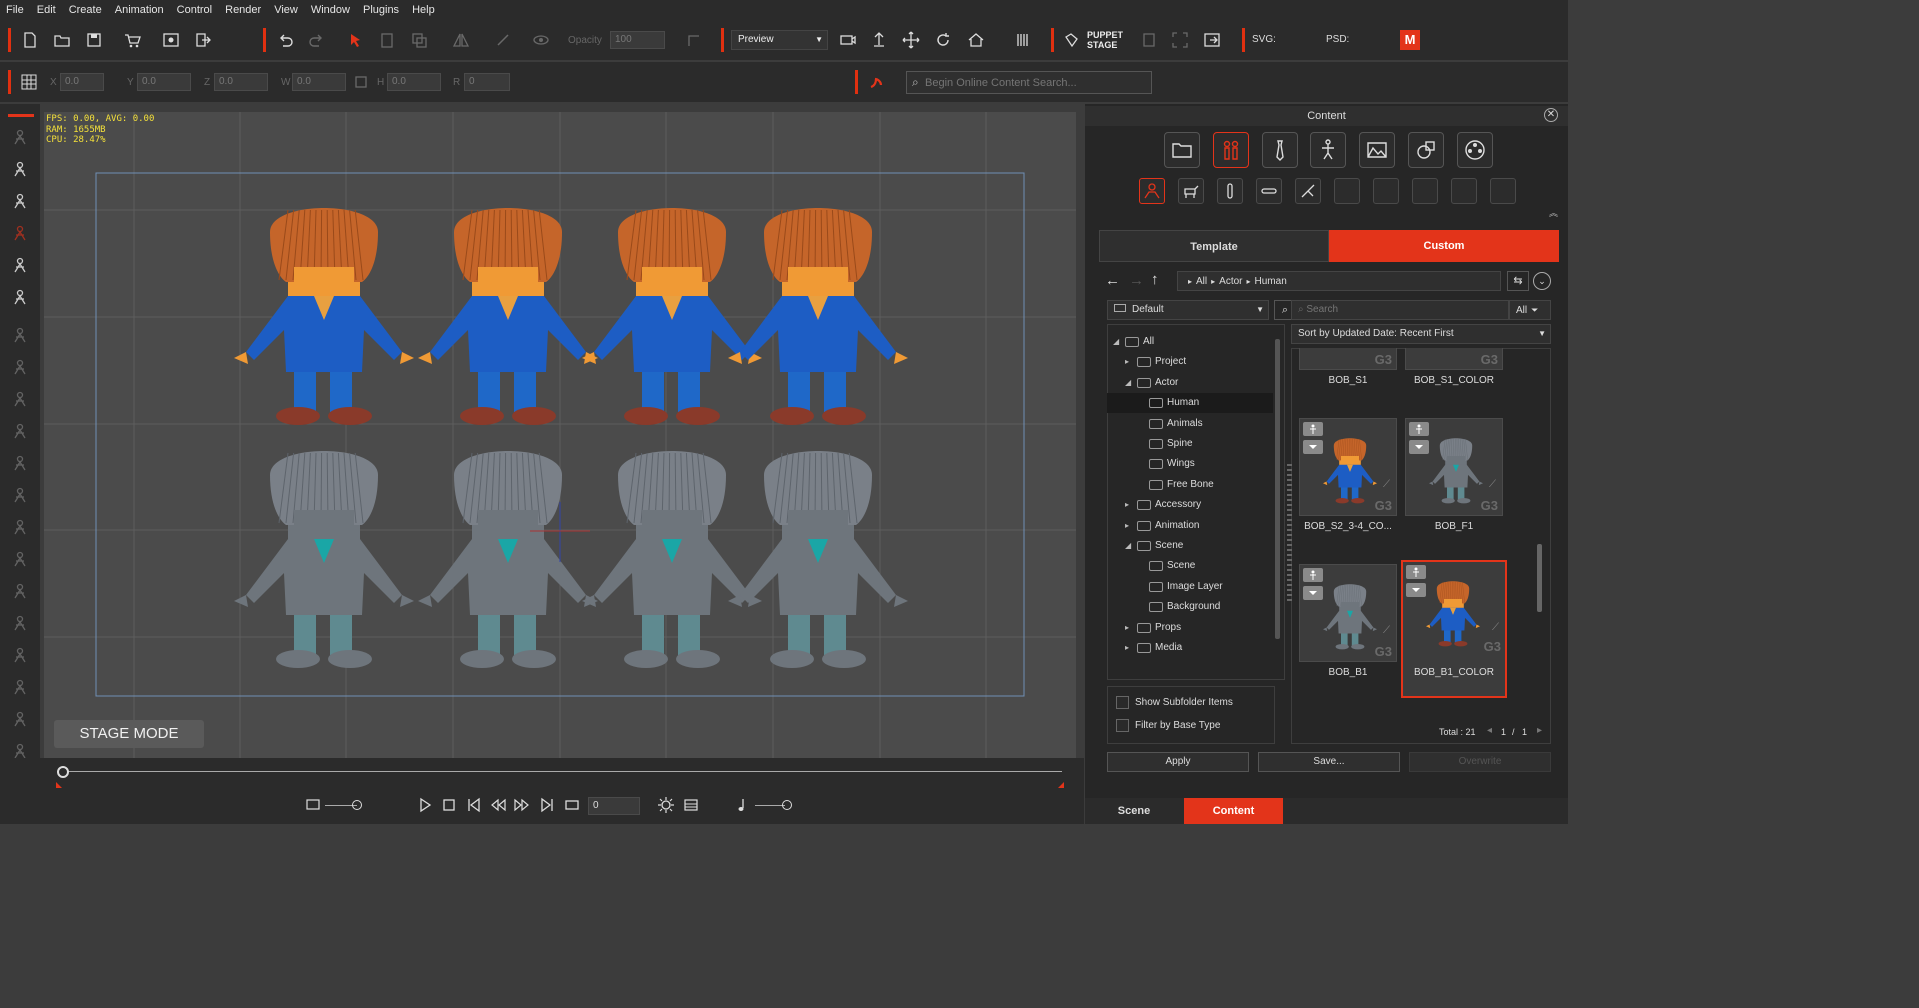  I want to click on breadcrumb-item: All, so click(1201, 281).